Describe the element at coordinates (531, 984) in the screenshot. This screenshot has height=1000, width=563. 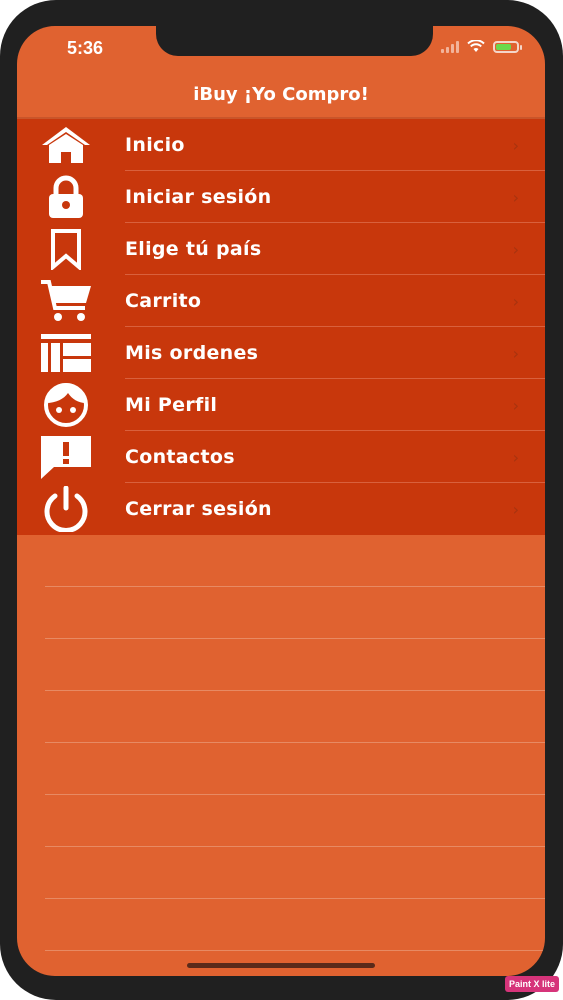
I see `watermark-badge: Paint X lite` at that location.